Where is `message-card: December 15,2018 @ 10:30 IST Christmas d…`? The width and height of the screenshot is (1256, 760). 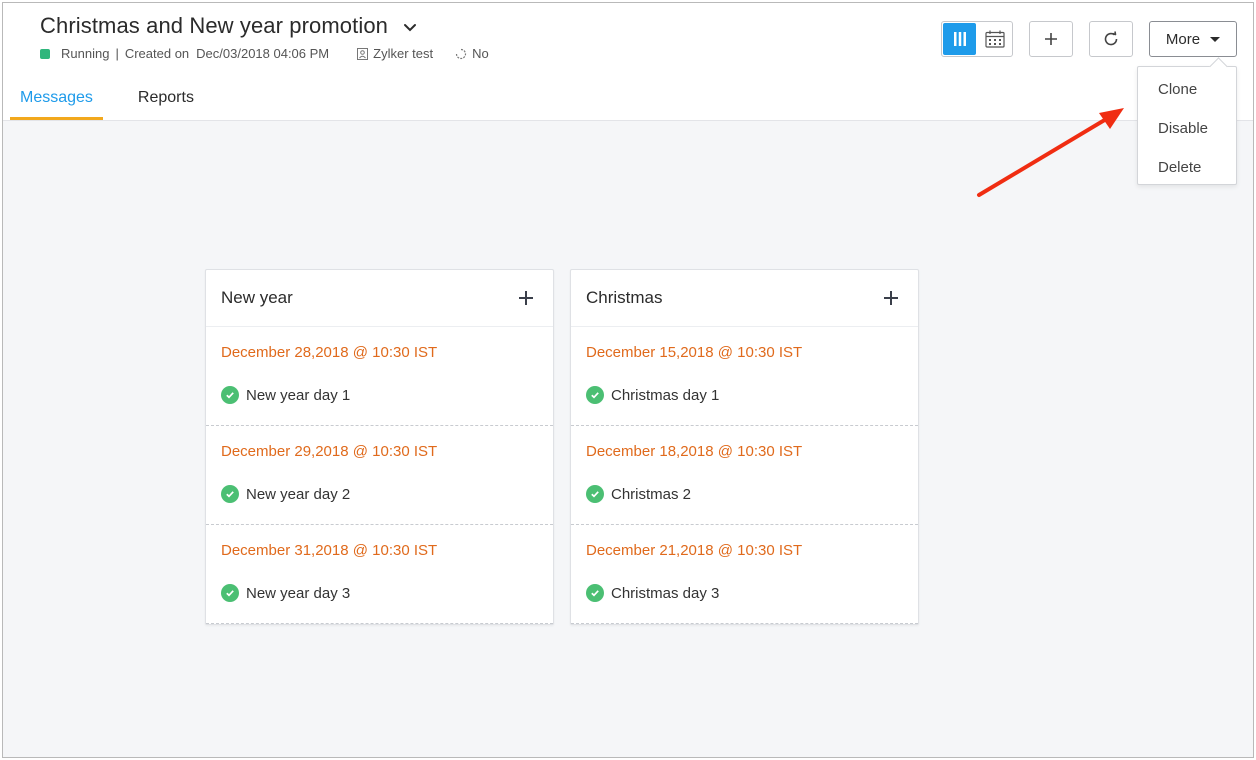
message-card: December 15,2018 @ 10:30 IST Christmas d… is located at coordinates (744, 376).